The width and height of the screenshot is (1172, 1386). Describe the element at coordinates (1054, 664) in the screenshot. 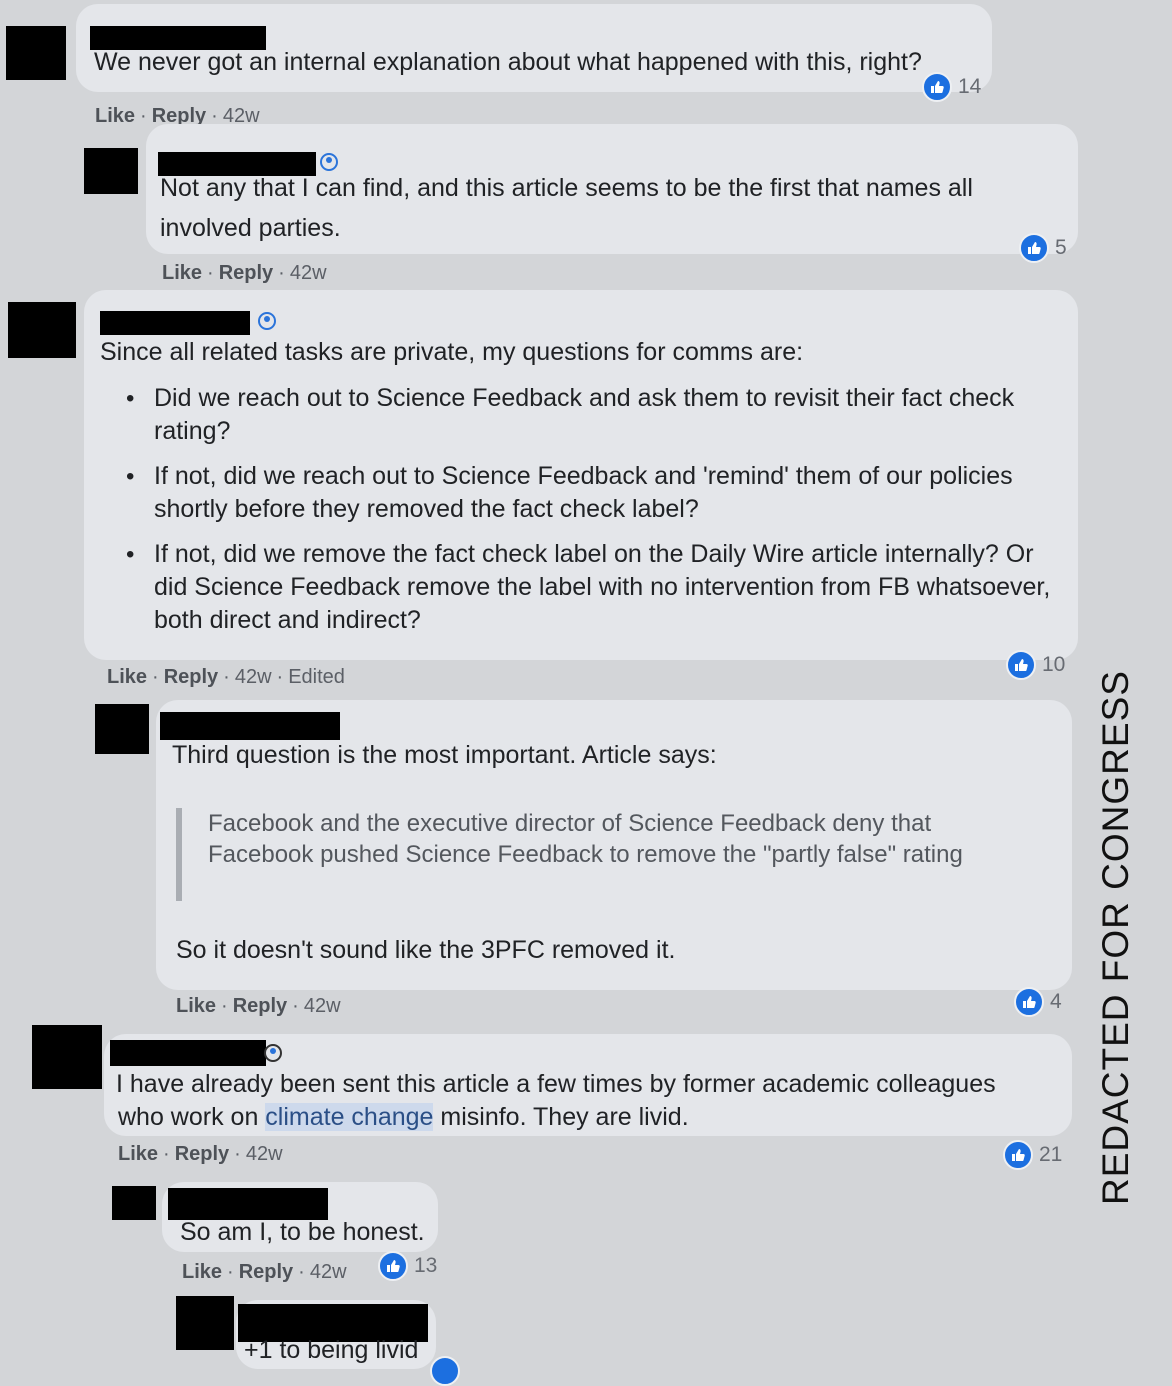

I see `reaction-number: 10` at that location.